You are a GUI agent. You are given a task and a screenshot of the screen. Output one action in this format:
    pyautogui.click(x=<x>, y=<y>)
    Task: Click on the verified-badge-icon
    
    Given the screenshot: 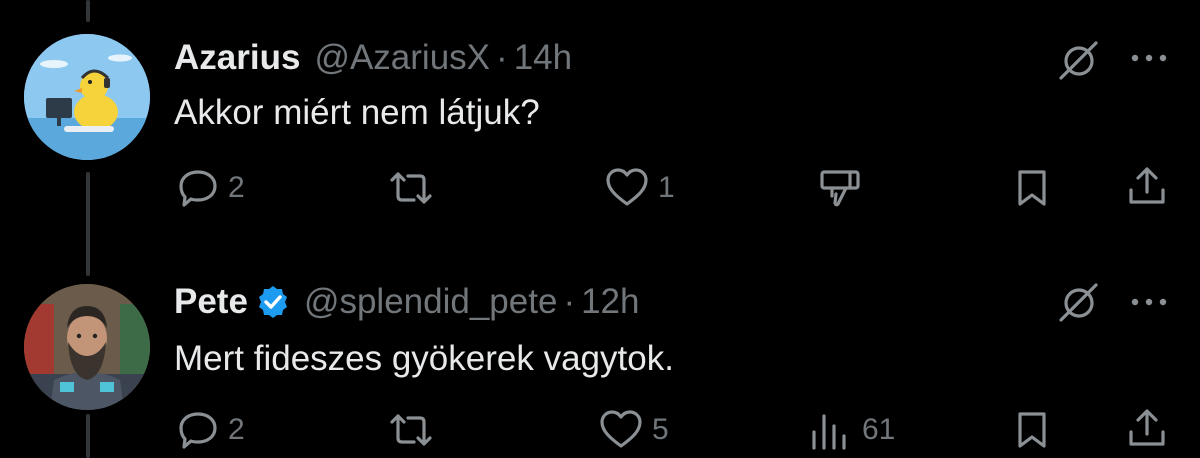 What is the action you would take?
    pyautogui.click(x=273, y=302)
    